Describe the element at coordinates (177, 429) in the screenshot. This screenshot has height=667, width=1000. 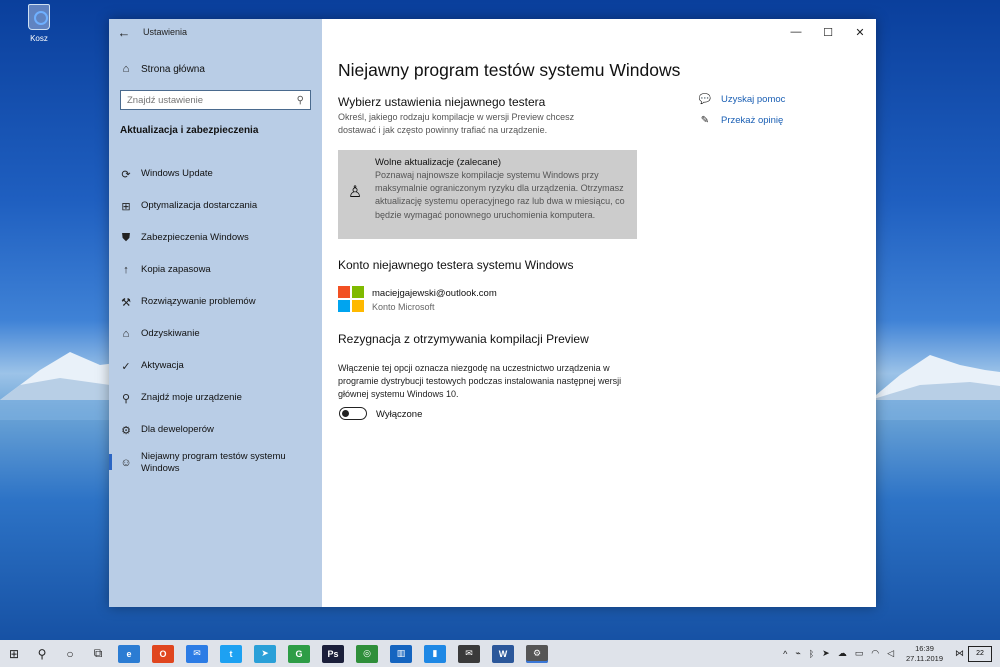
I see `sidebar-item-label: Dla deweloperów` at that location.